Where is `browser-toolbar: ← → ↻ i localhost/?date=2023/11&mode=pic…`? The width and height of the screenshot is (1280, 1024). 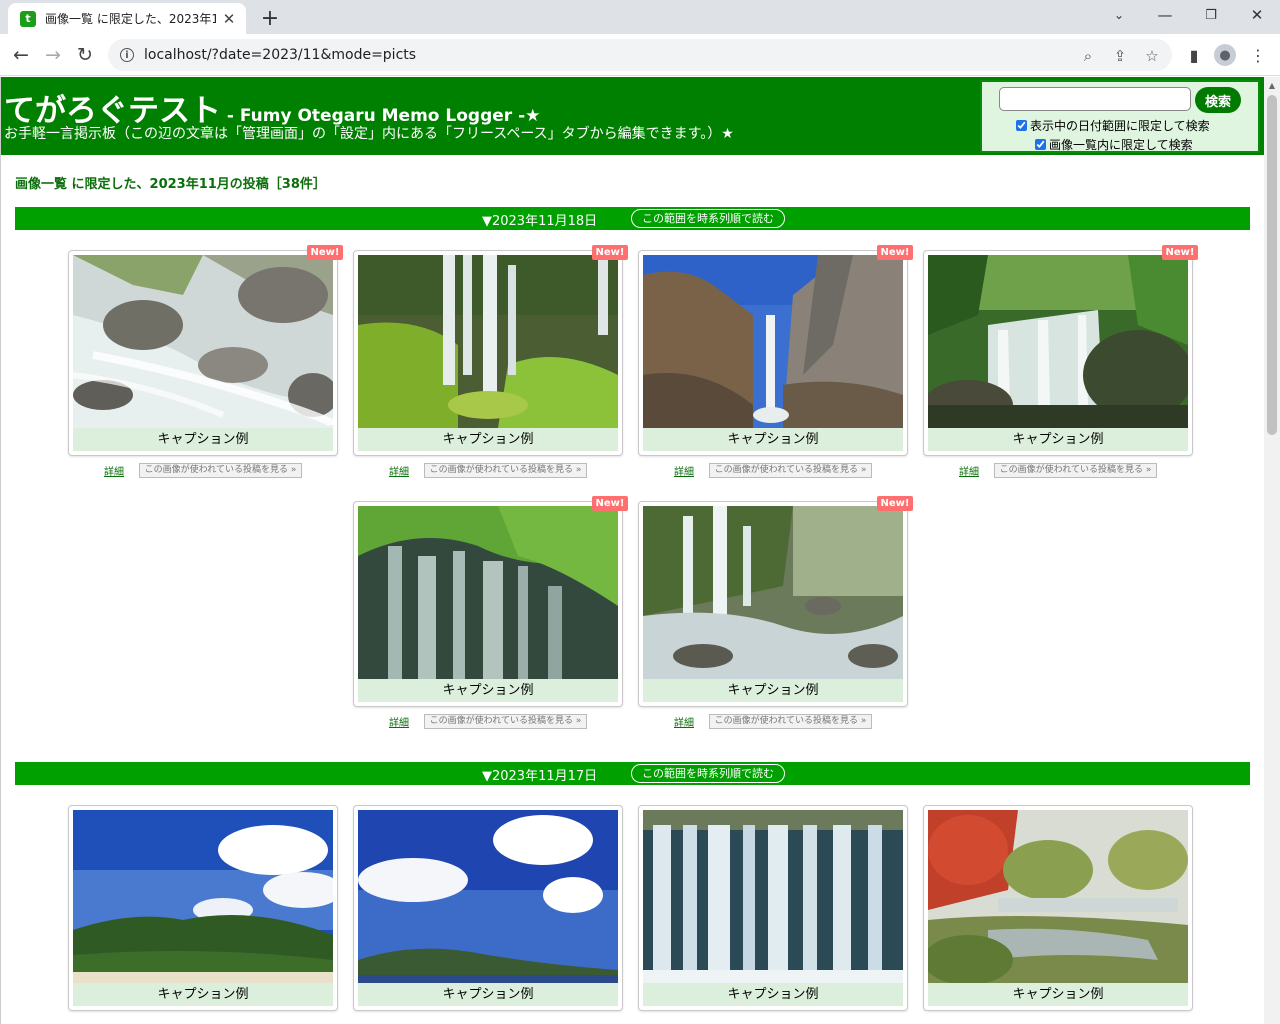
browser-toolbar: ← → ↻ i localhost/?date=2023/11&mode=pic… is located at coordinates (640, 55).